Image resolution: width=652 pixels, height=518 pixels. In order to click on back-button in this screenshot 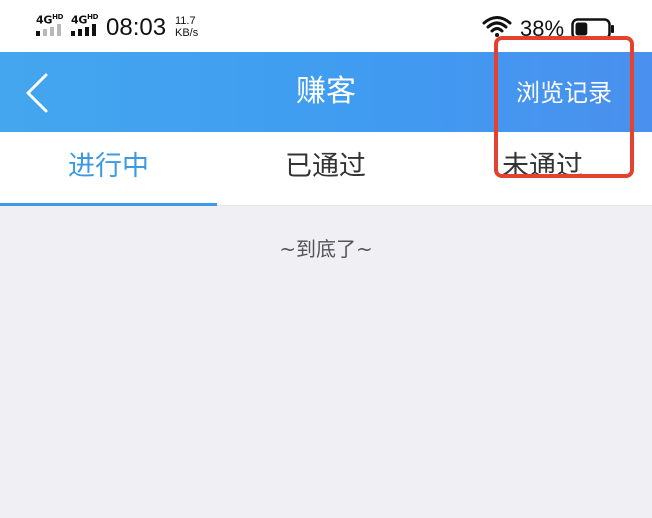, I will do `click(38, 93)`.